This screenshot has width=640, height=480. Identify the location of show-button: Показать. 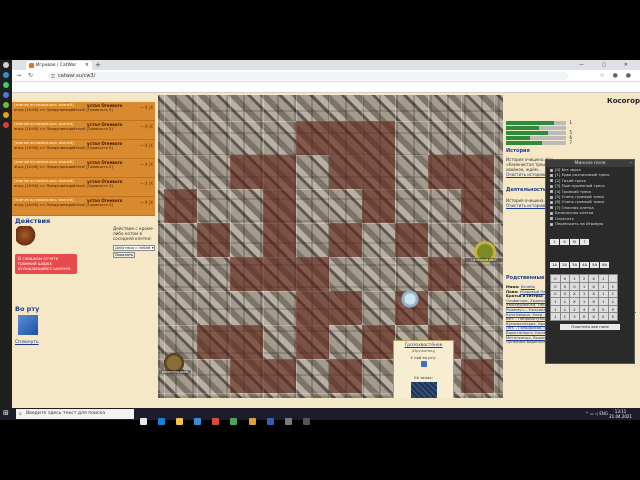
(124, 255).